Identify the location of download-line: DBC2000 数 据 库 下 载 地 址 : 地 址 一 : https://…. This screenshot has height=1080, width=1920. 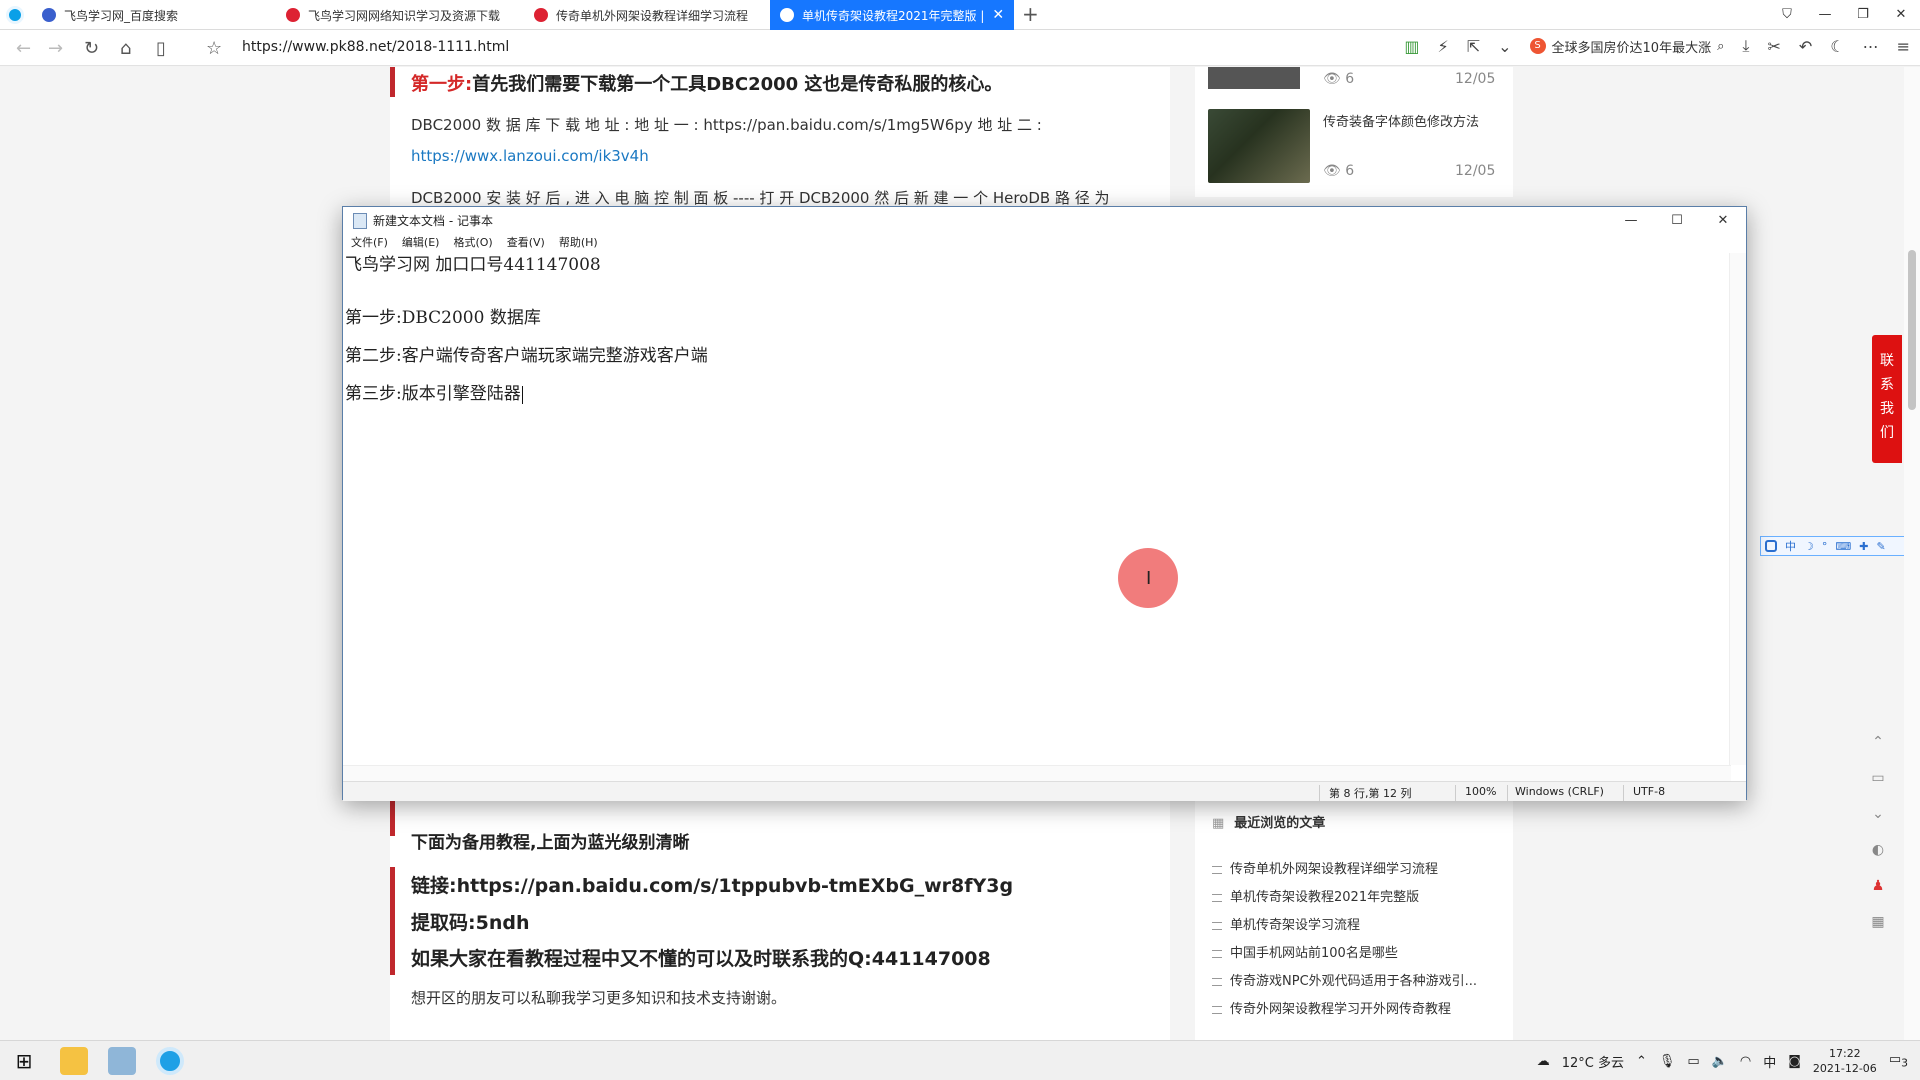
(726, 125).